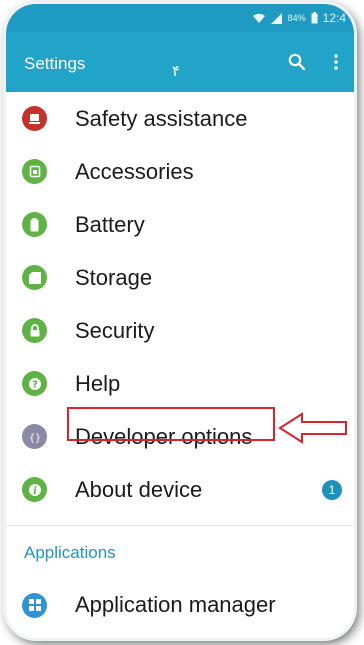 The image size is (364, 645). Describe the element at coordinates (55, 63) in the screenshot. I see `page-title: Settings` at that location.